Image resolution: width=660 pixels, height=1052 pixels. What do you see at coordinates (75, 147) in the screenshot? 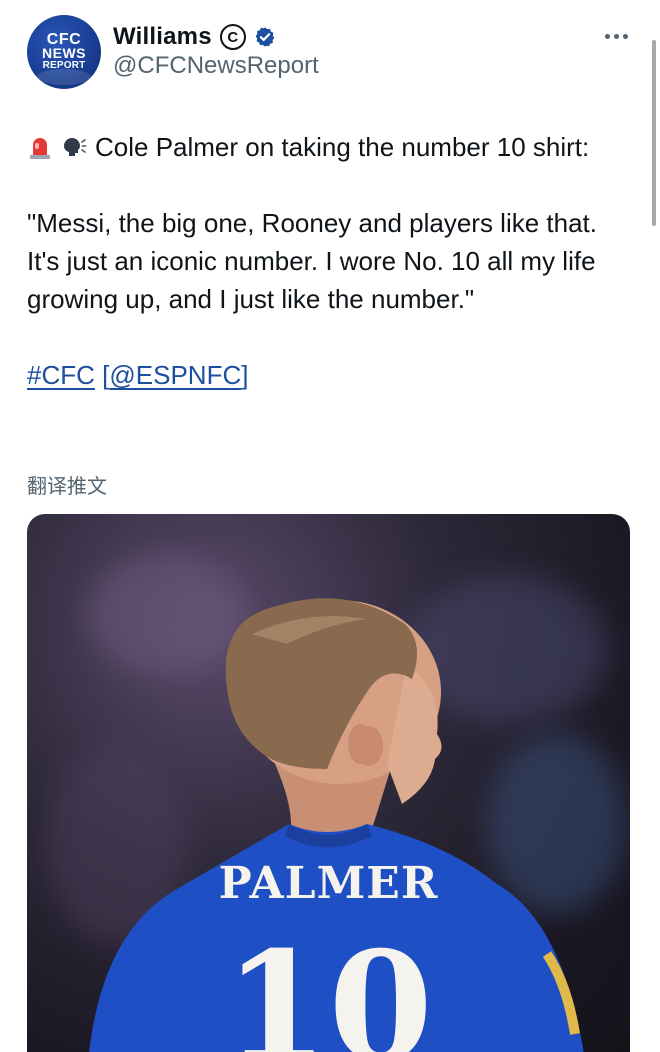
I see `speaking-head-emoji` at bounding box center [75, 147].